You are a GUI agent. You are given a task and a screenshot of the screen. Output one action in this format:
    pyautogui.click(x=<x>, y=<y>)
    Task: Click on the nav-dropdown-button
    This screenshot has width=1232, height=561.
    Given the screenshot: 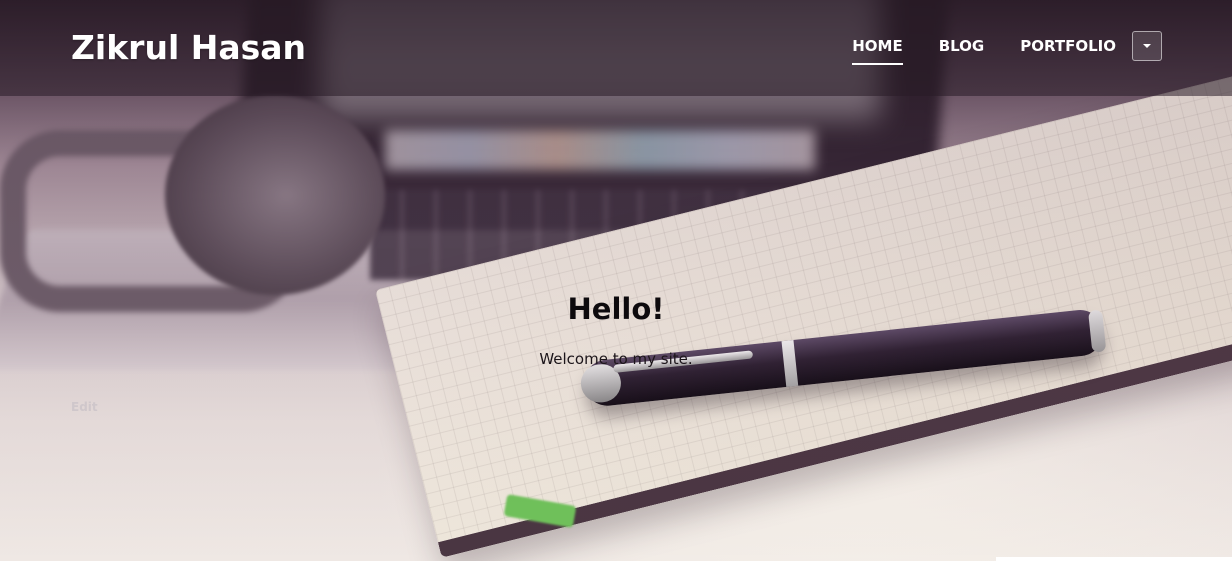 What is the action you would take?
    pyautogui.click(x=1147, y=46)
    